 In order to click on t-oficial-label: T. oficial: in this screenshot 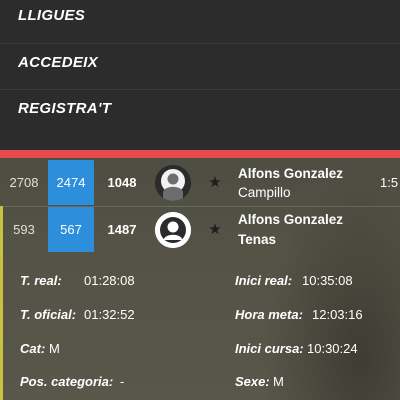, I will do `click(48, 314)`.